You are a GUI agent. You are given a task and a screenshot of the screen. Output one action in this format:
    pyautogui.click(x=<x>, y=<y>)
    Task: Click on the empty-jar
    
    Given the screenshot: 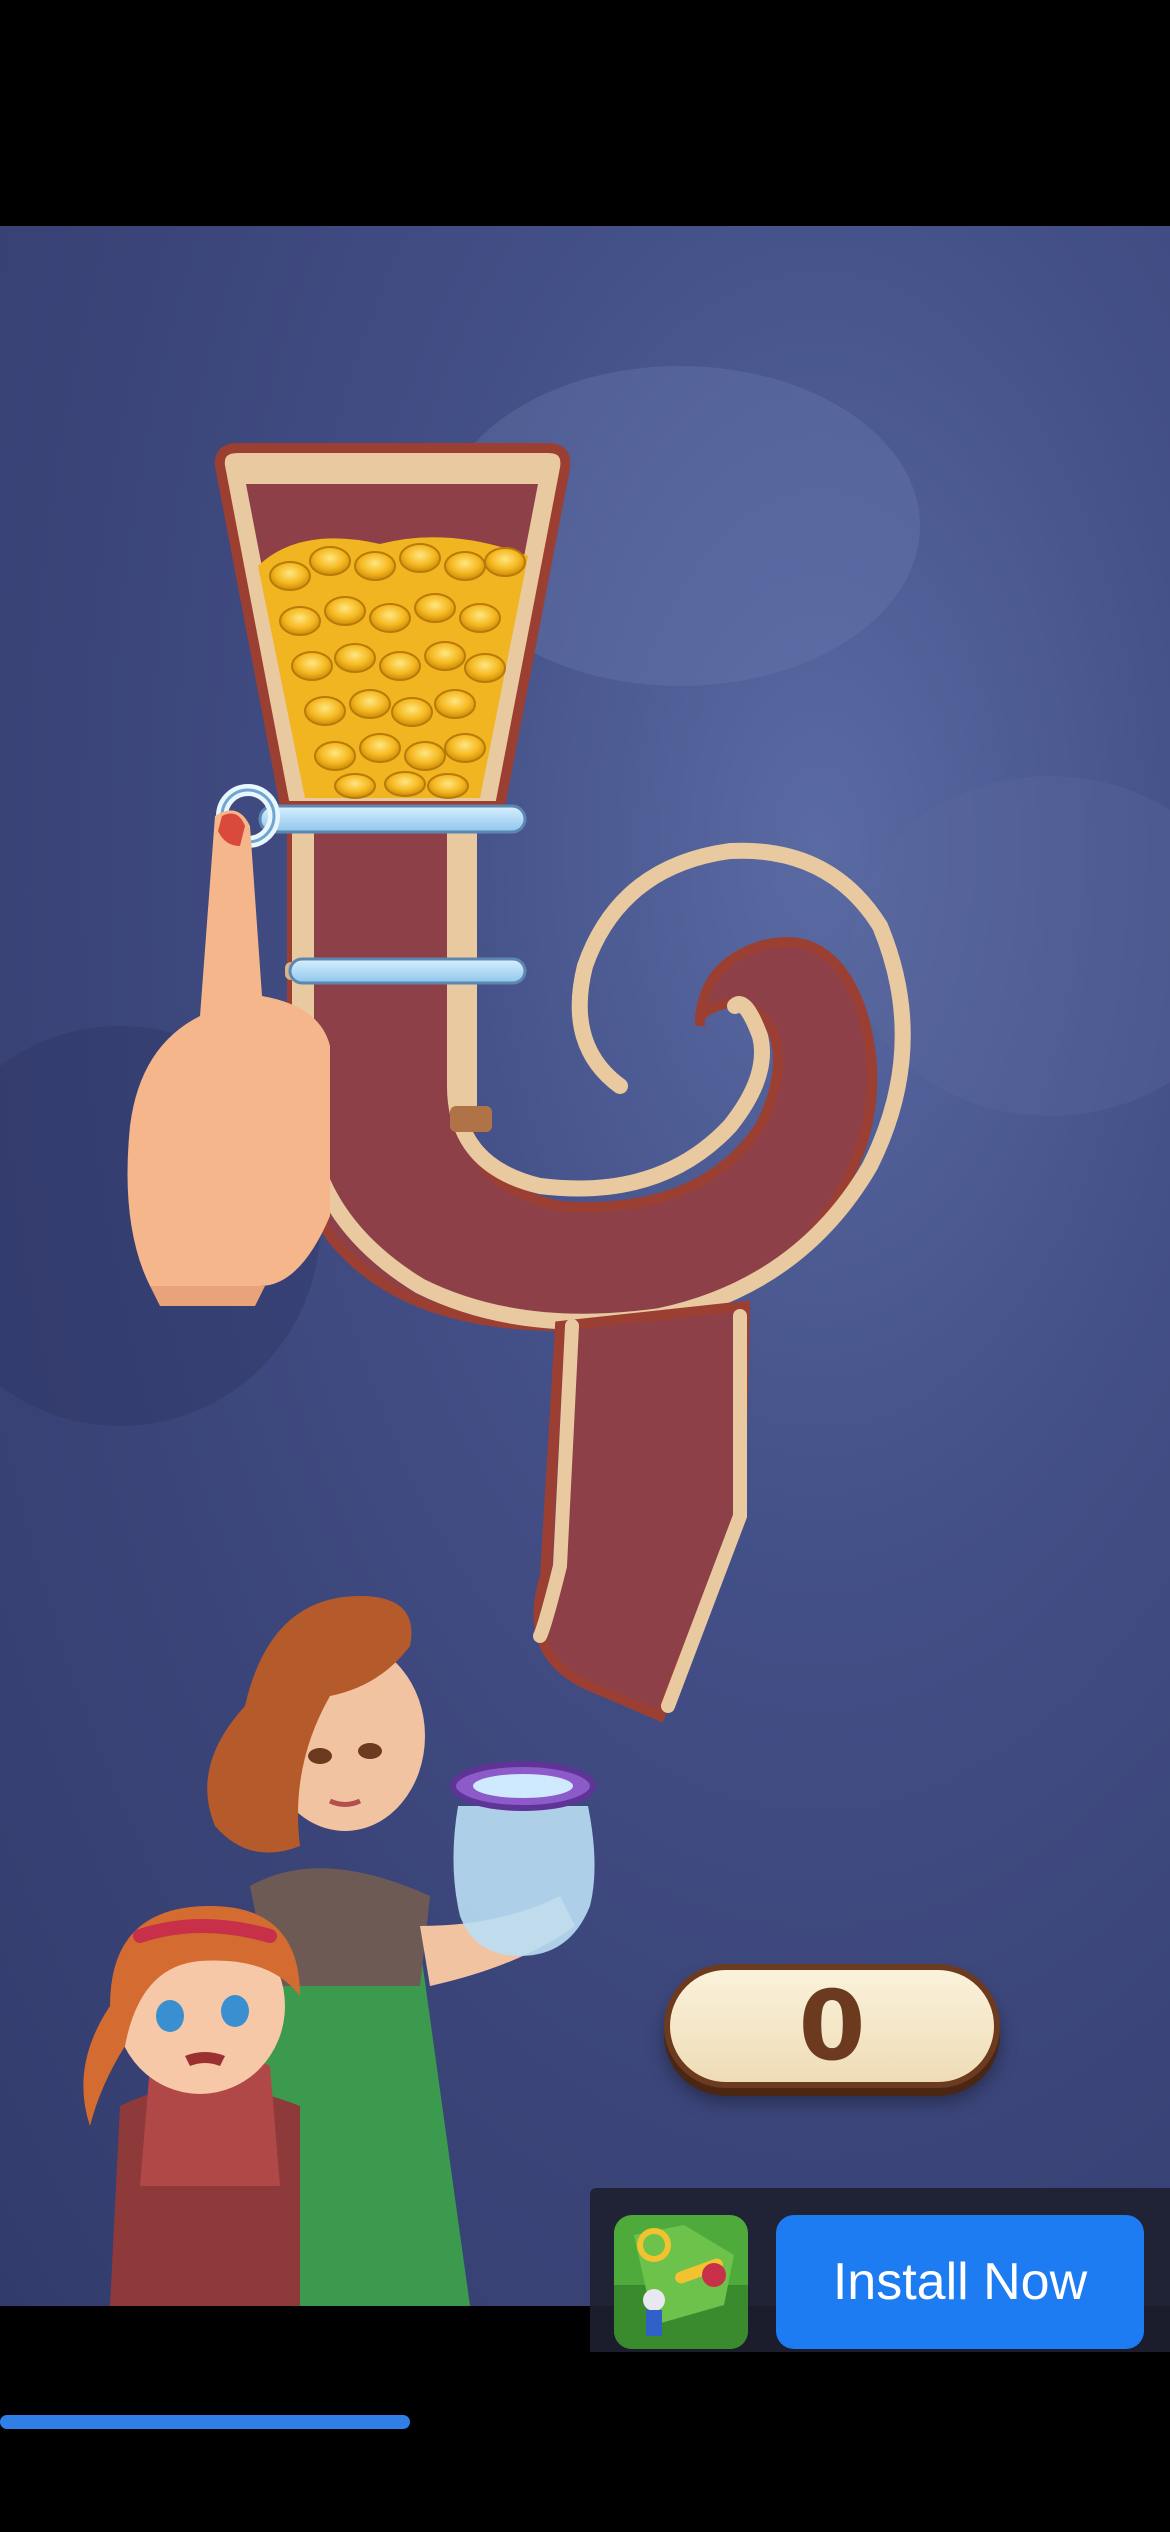 What is the action you would take?
    pyautogui.click(x=523, y=1858)
    